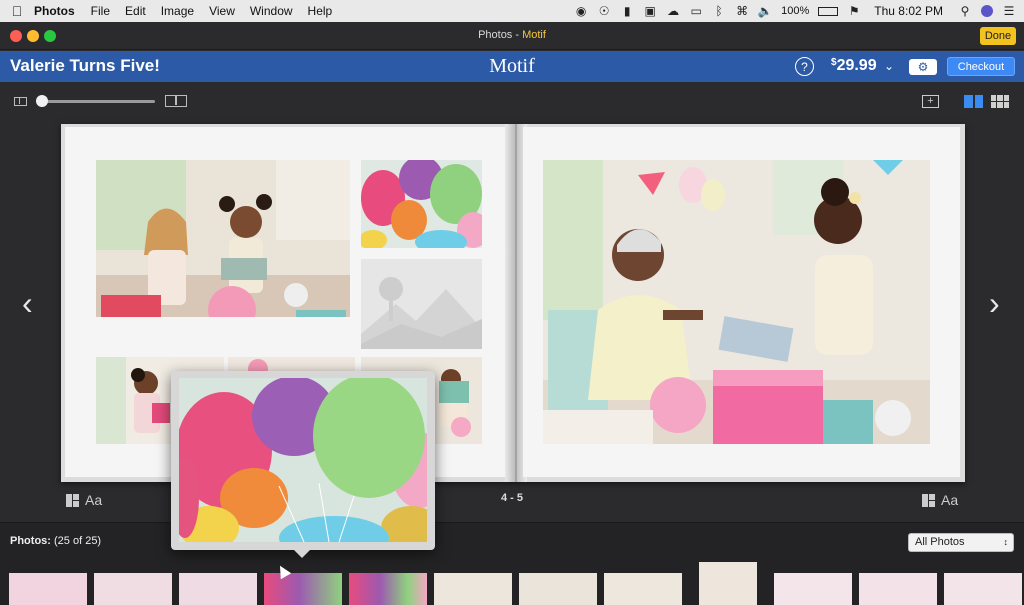  I want to click on photo-balloons-small, so click(421, 204).